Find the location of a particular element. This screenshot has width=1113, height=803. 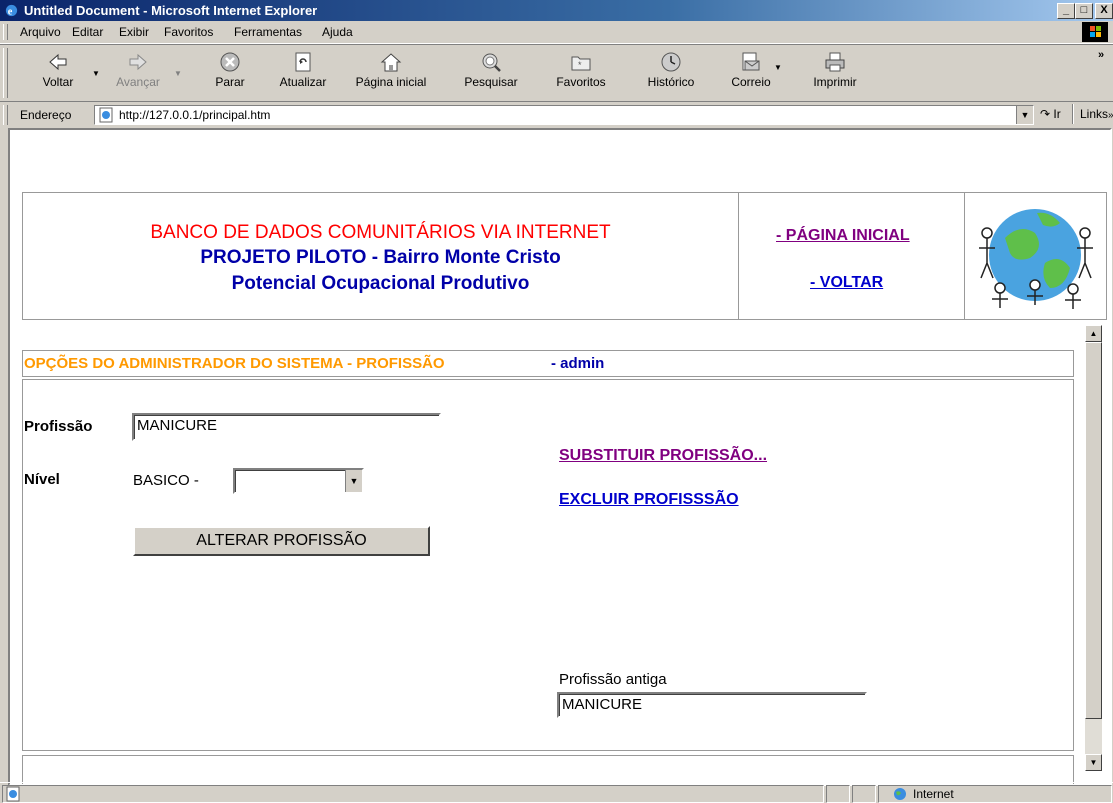

history-clock-icon is located at coordinates (671, 62).